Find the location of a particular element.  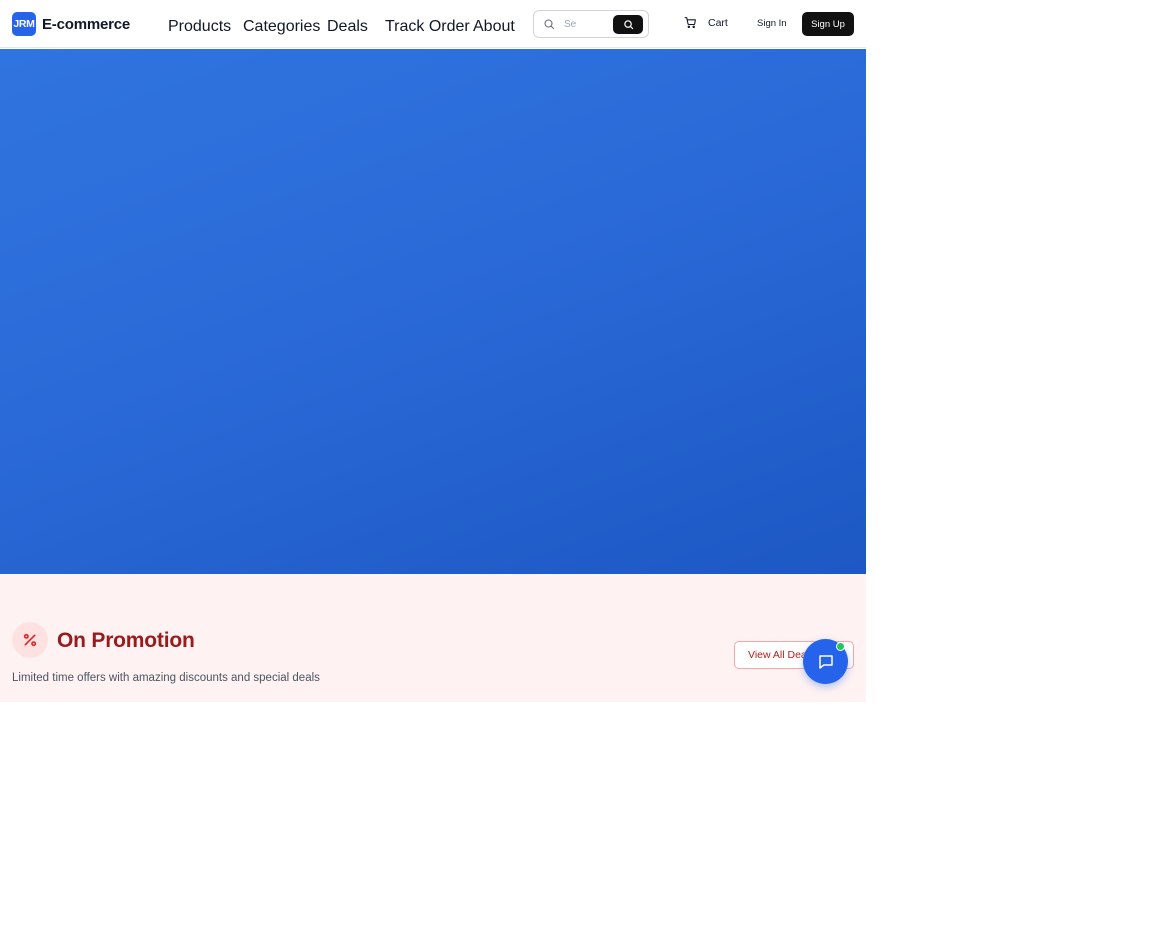

search-bar is located at coordinates (591, 24).